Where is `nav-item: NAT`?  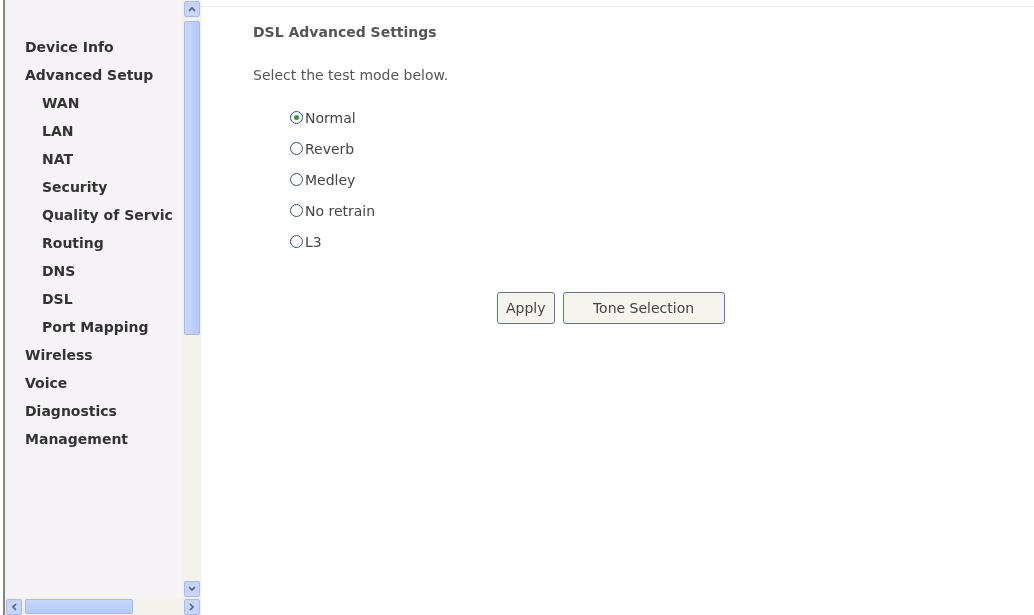 nav-item: NAT is located at coordinates (104, 159).